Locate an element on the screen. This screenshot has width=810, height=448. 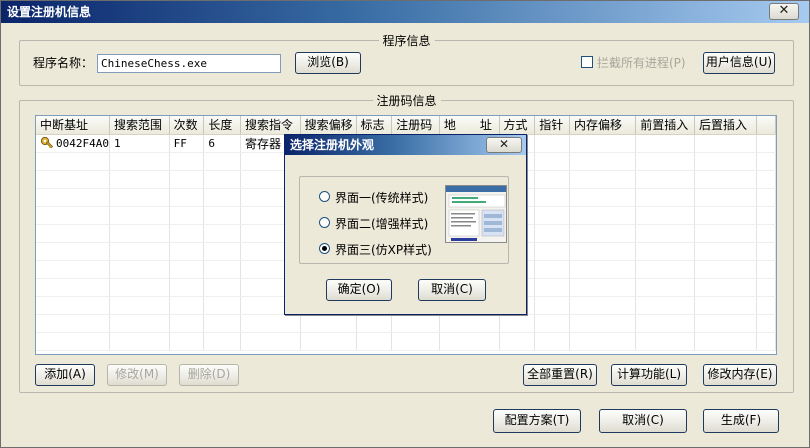
config-scheme-button: 配置方案(T) is located at coordinates (537, 421).